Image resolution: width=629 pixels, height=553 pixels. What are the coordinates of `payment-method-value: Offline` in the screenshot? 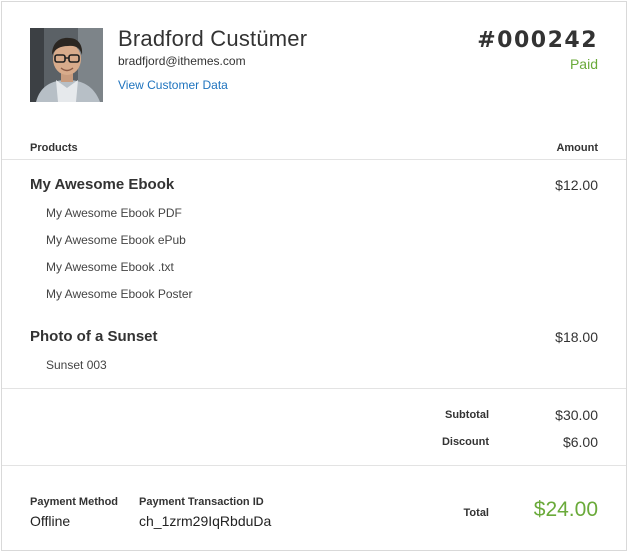 It's located at (50, 521).